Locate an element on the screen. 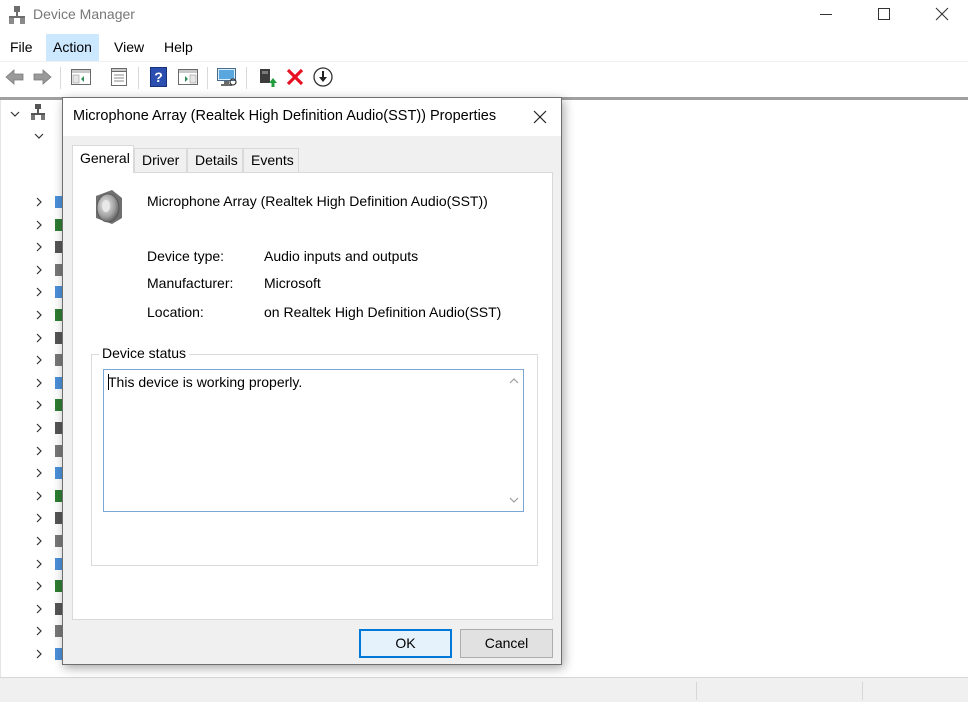 The width and height of the screenshot is (968, 702). menu-bar: File Action View Help is located at coordinates (484, 47).